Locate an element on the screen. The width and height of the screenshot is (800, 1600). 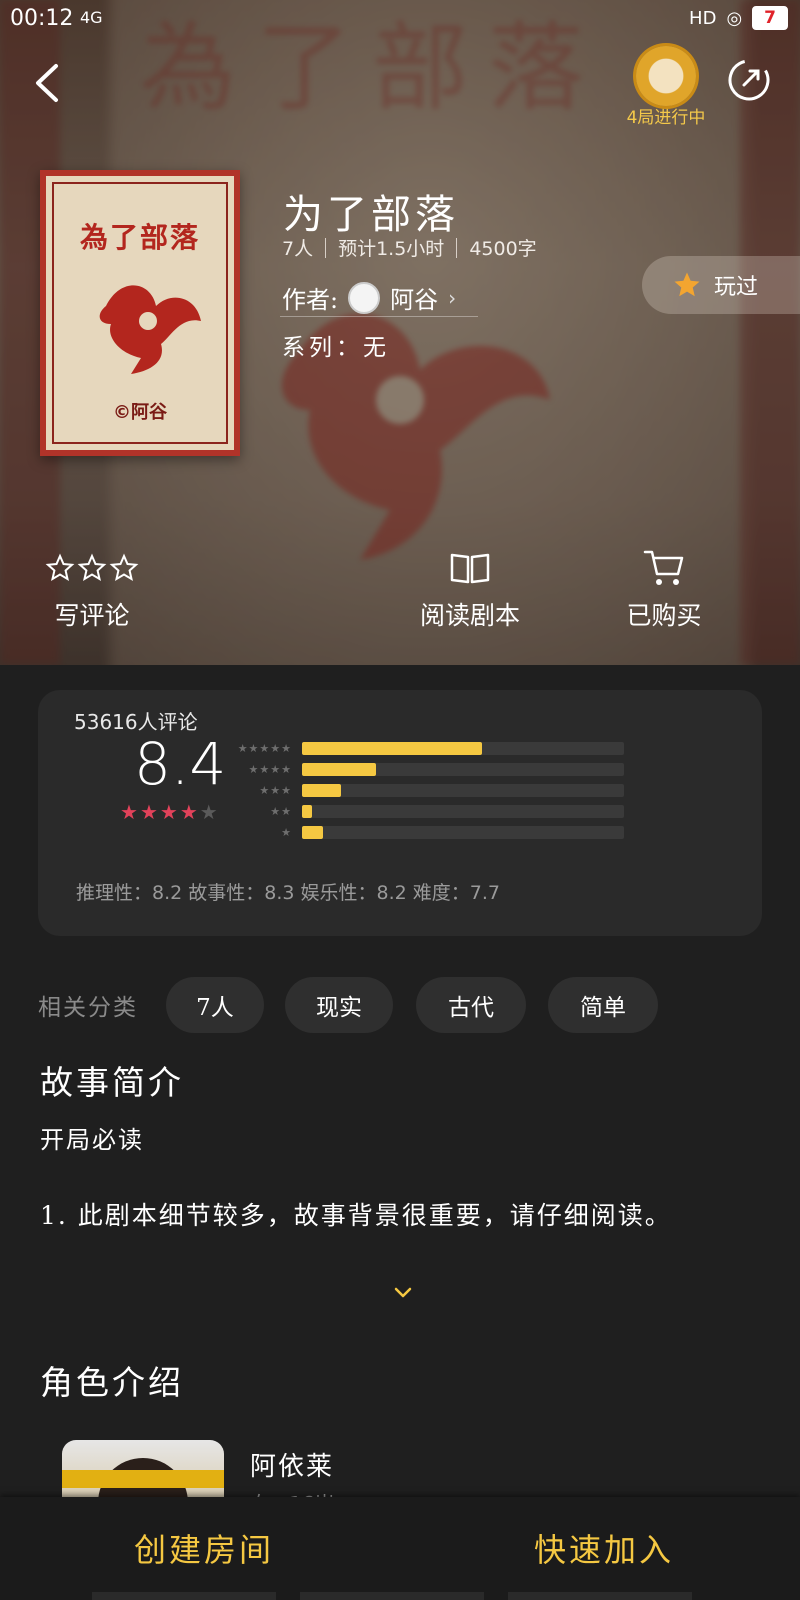
star-level-icon: ★★★ is located at coordinates (275, 790).